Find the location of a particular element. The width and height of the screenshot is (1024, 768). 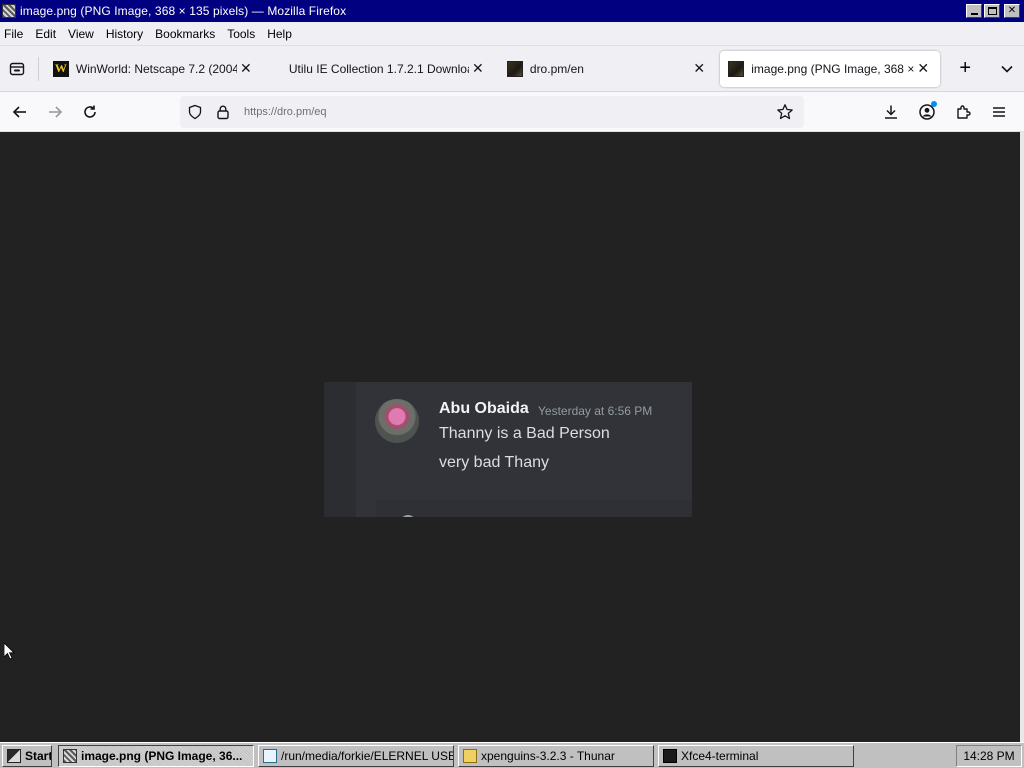

arrow-left-icon is located at coordinates (19, 111).